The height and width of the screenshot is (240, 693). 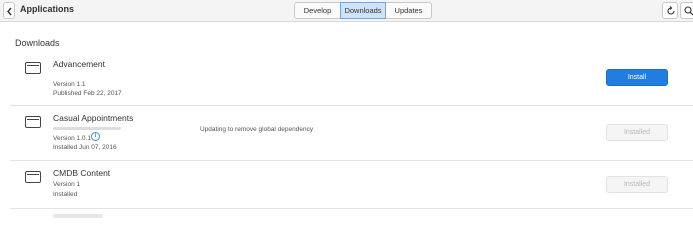 I want to click on refresh-button, so click(x=670, y=10).